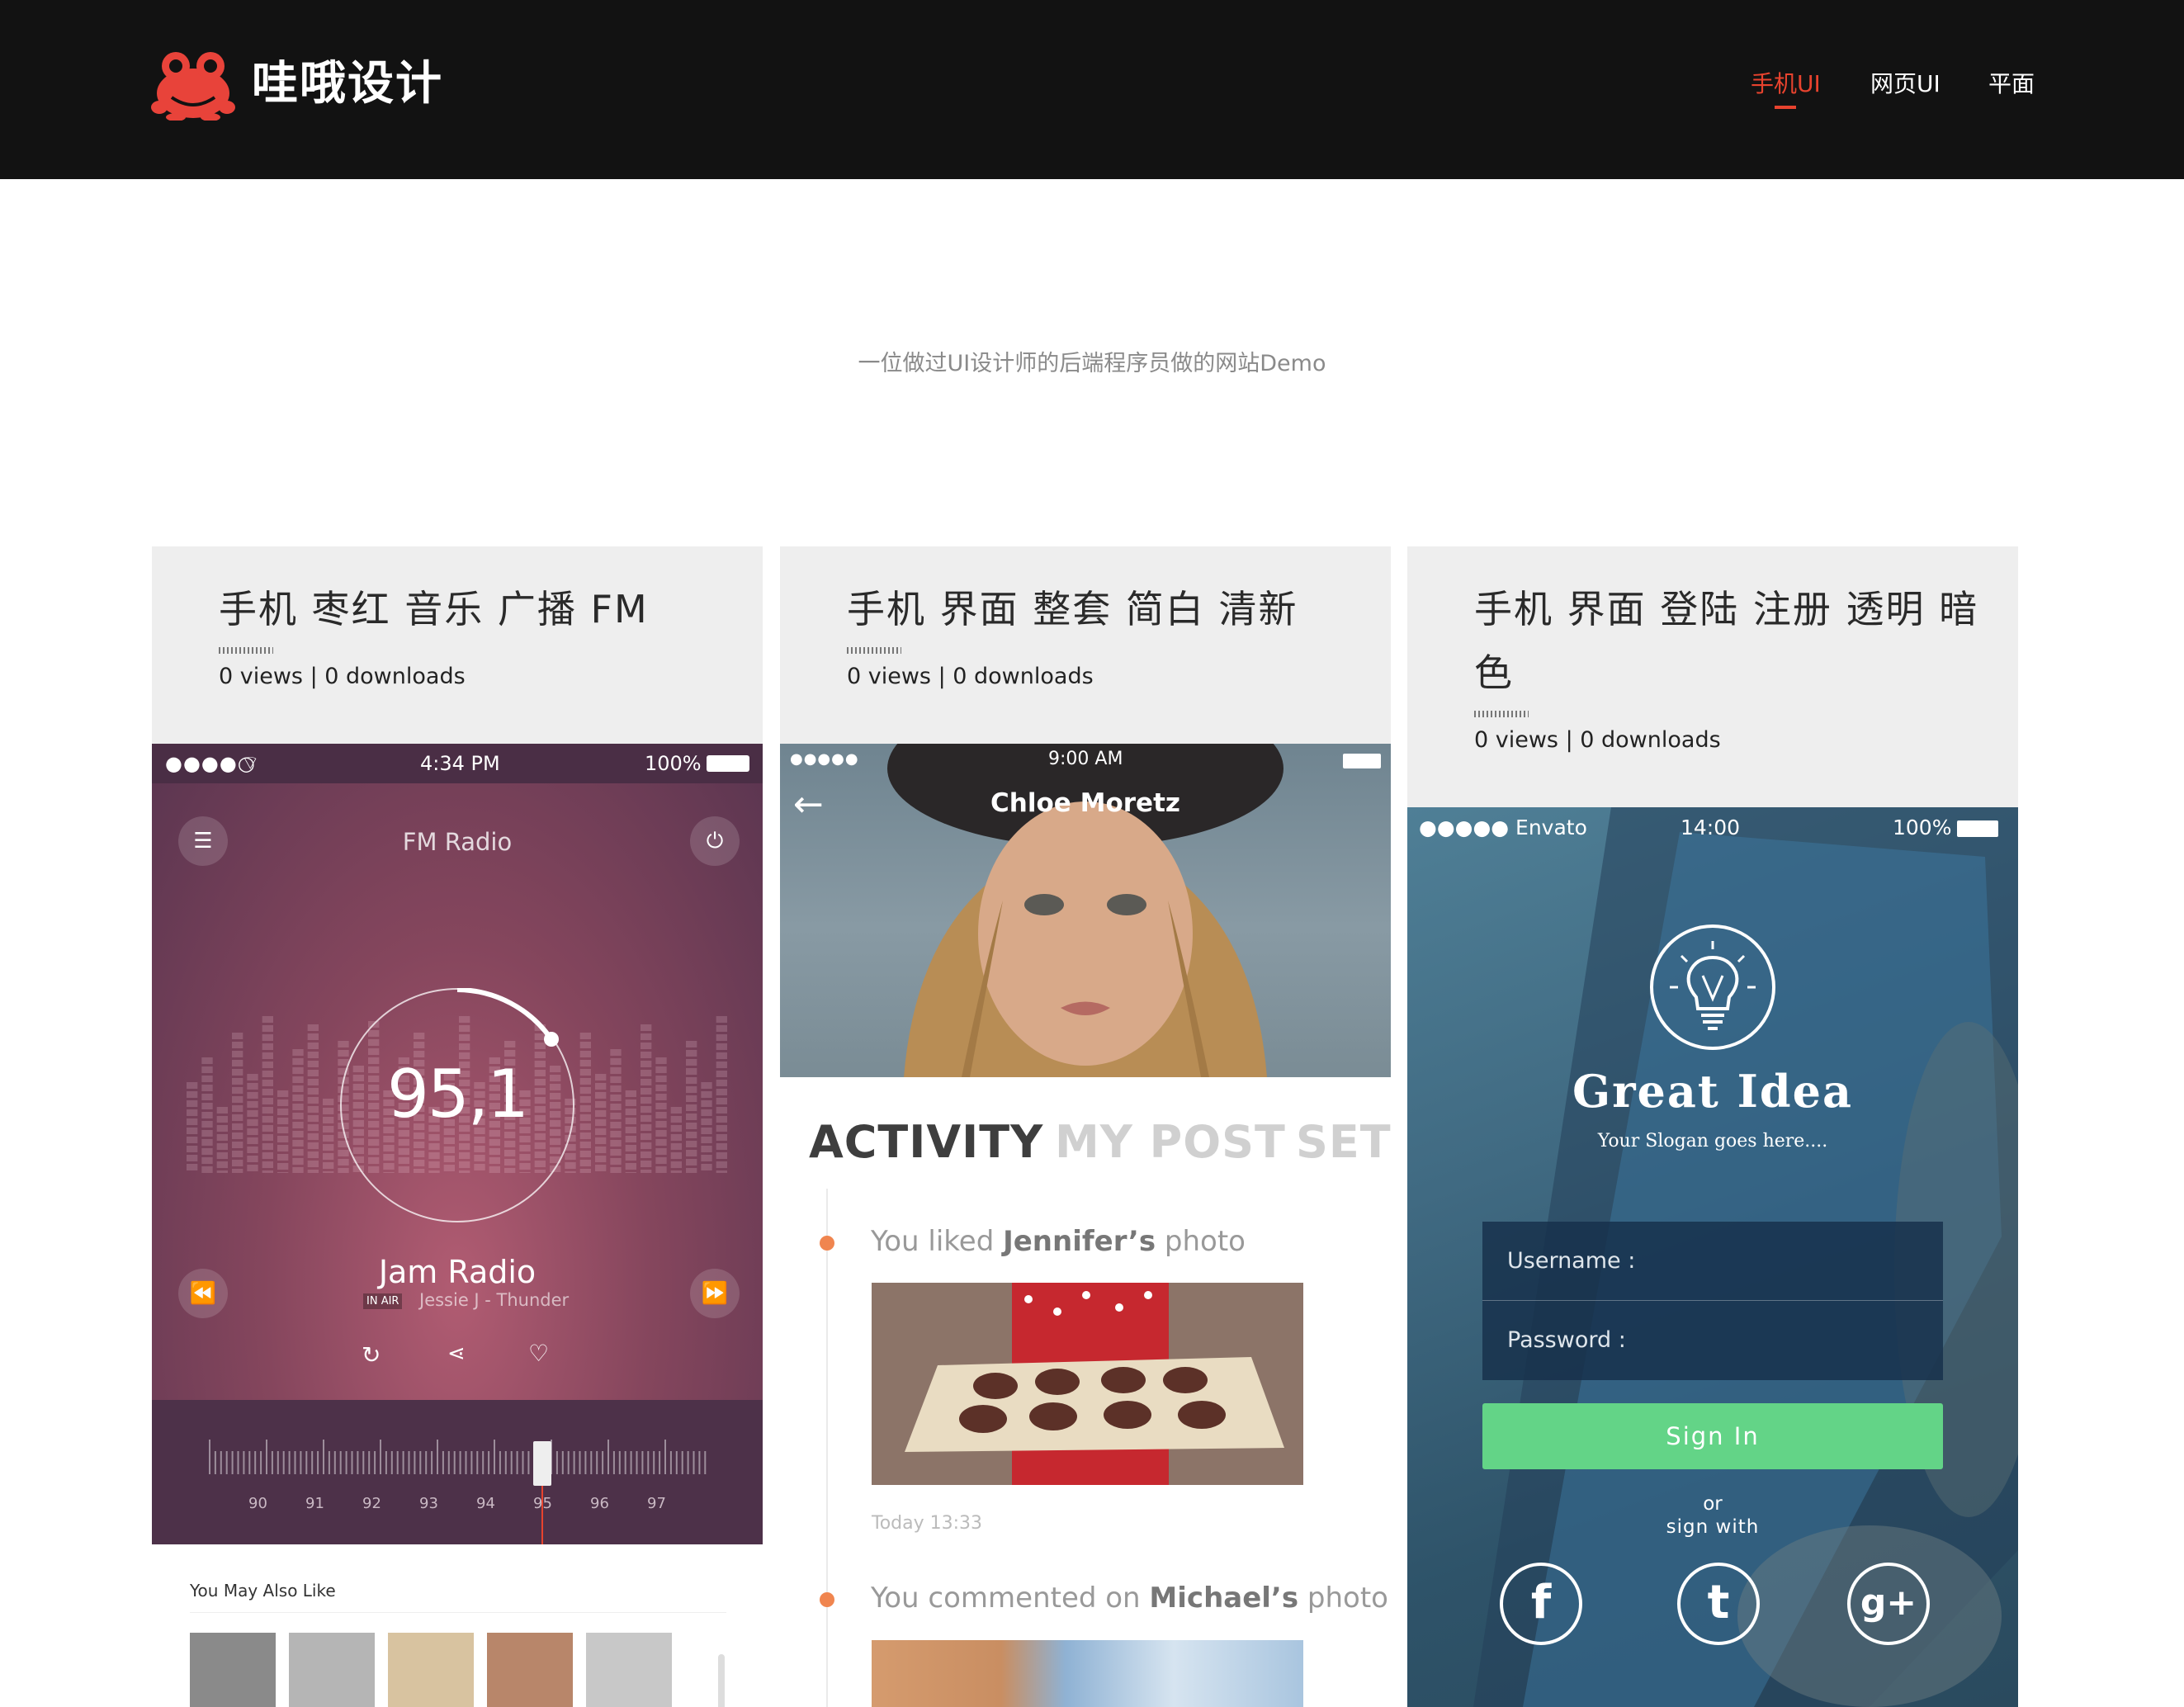 This screenshot has width=2184, height=1707. Describe the element at coordinates (1786, 84) in the screenshot. I see `nav-mobile-ui: 手机UI` at that location.